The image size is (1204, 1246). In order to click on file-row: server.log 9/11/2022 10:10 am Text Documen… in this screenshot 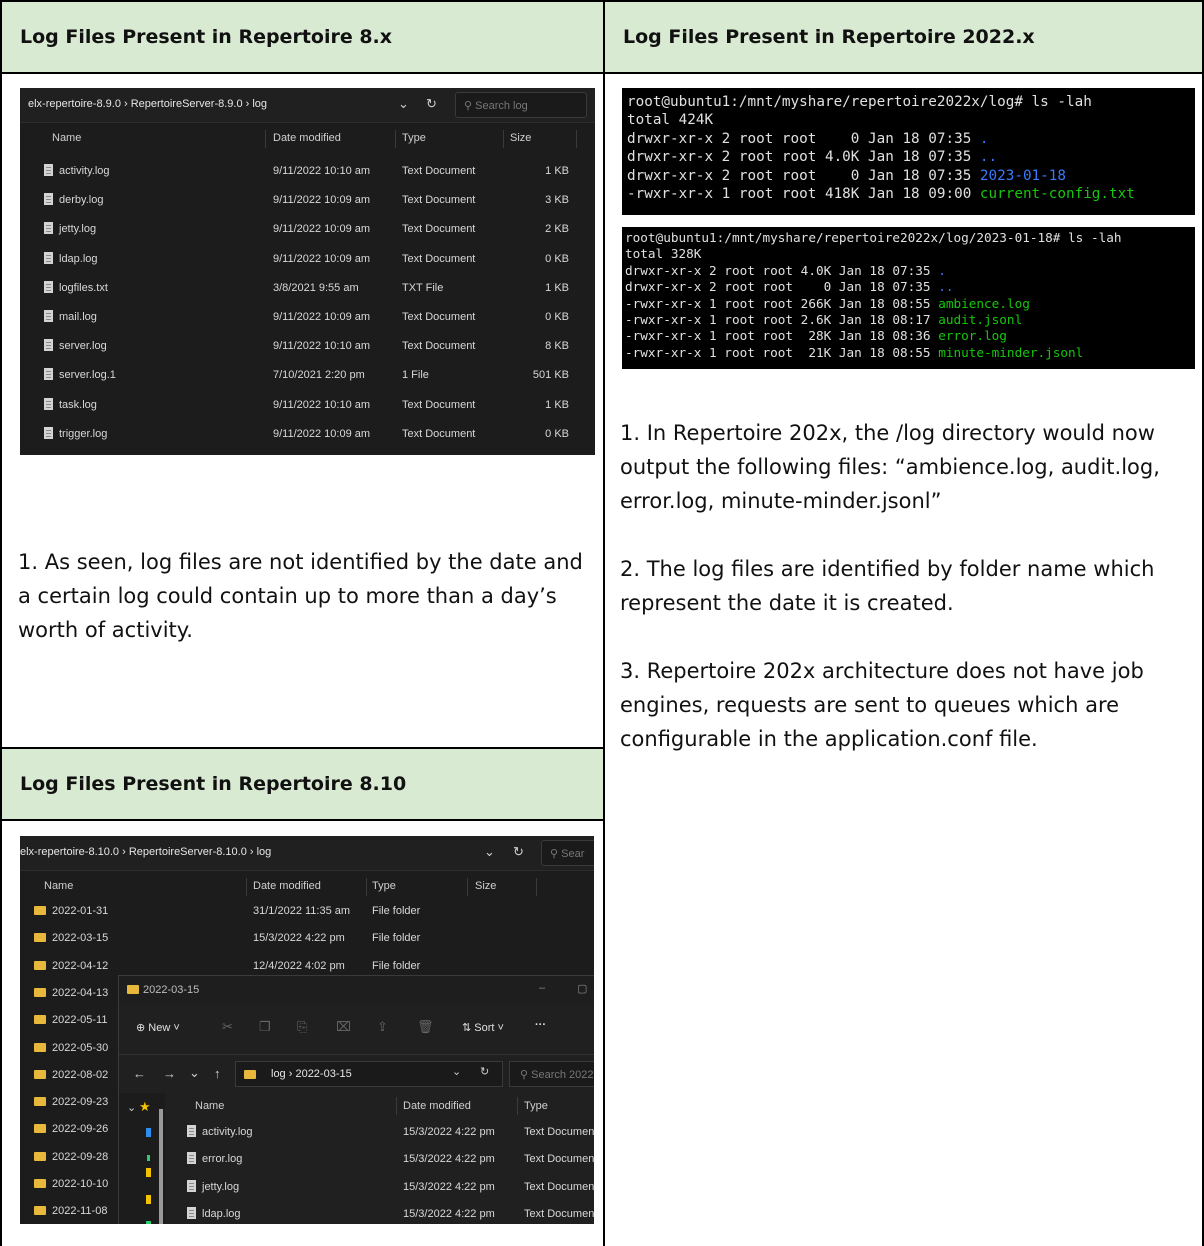, I will do `click(307, 346)`.